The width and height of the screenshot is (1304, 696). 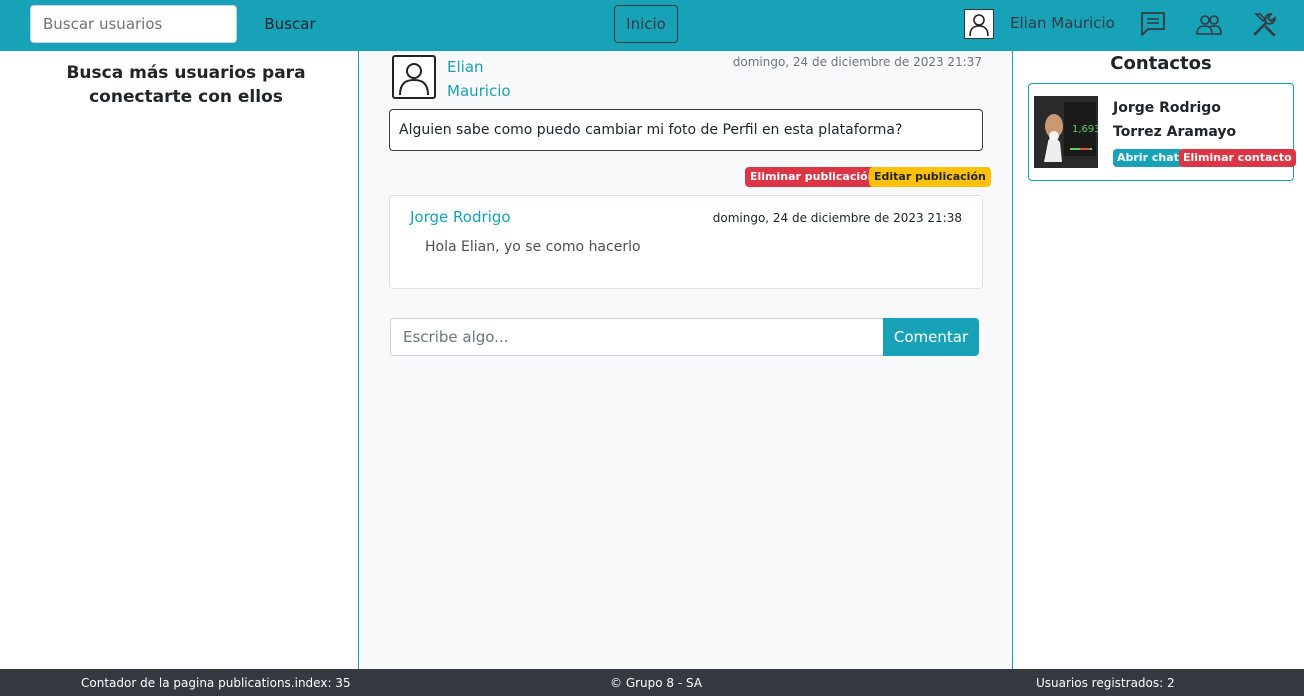 I want to click on contact-avatar: 1,693, so click(x=1066, y=132).